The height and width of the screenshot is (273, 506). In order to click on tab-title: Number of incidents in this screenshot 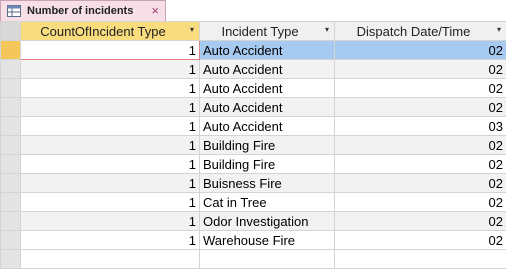, I will do `click(80, 11)`.